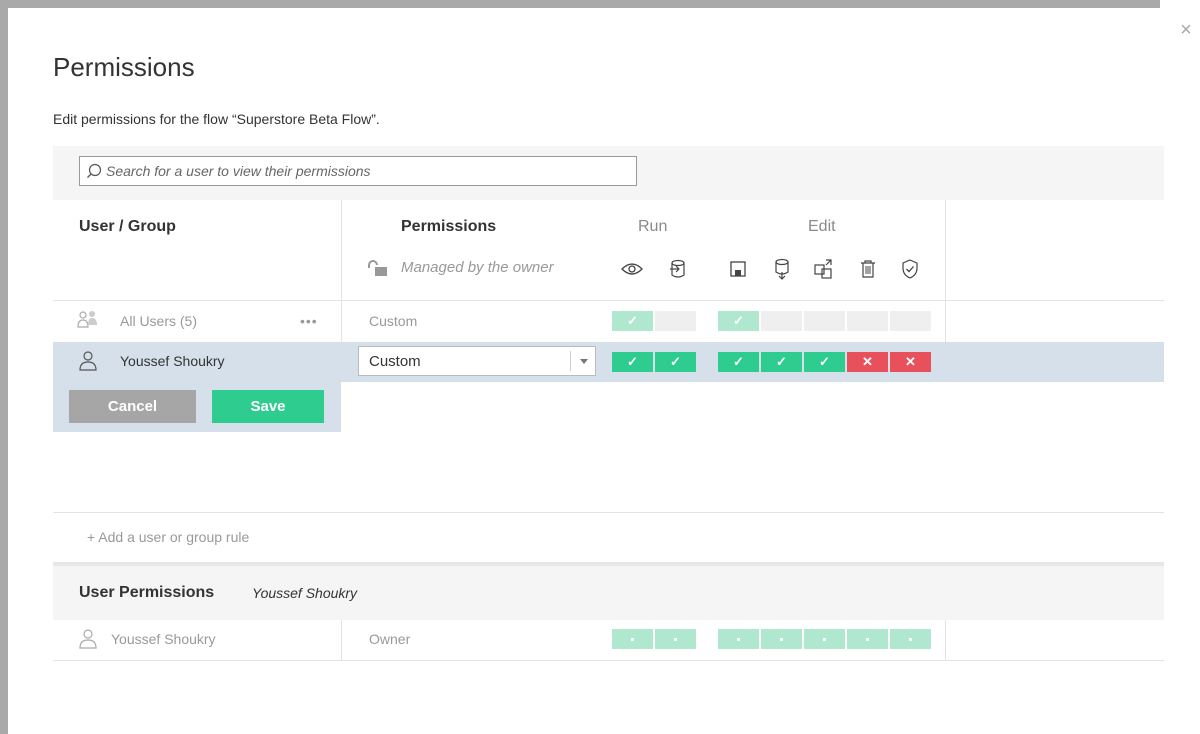 The width and height of the screenshot is (1200, 734). I want to click on effective-edit-set-permissions, so click(910, 639).